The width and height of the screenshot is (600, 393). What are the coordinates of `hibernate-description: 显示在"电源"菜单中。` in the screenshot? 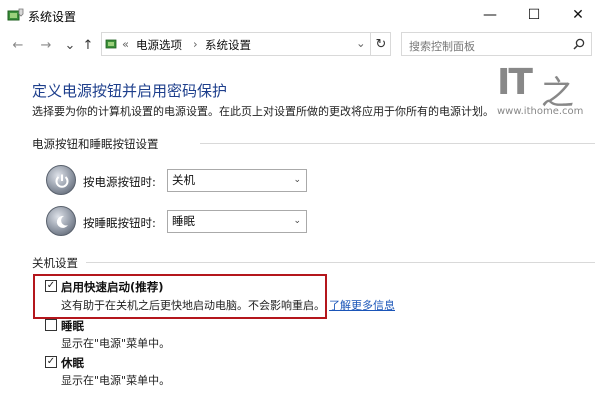 It's located at (116, 380).